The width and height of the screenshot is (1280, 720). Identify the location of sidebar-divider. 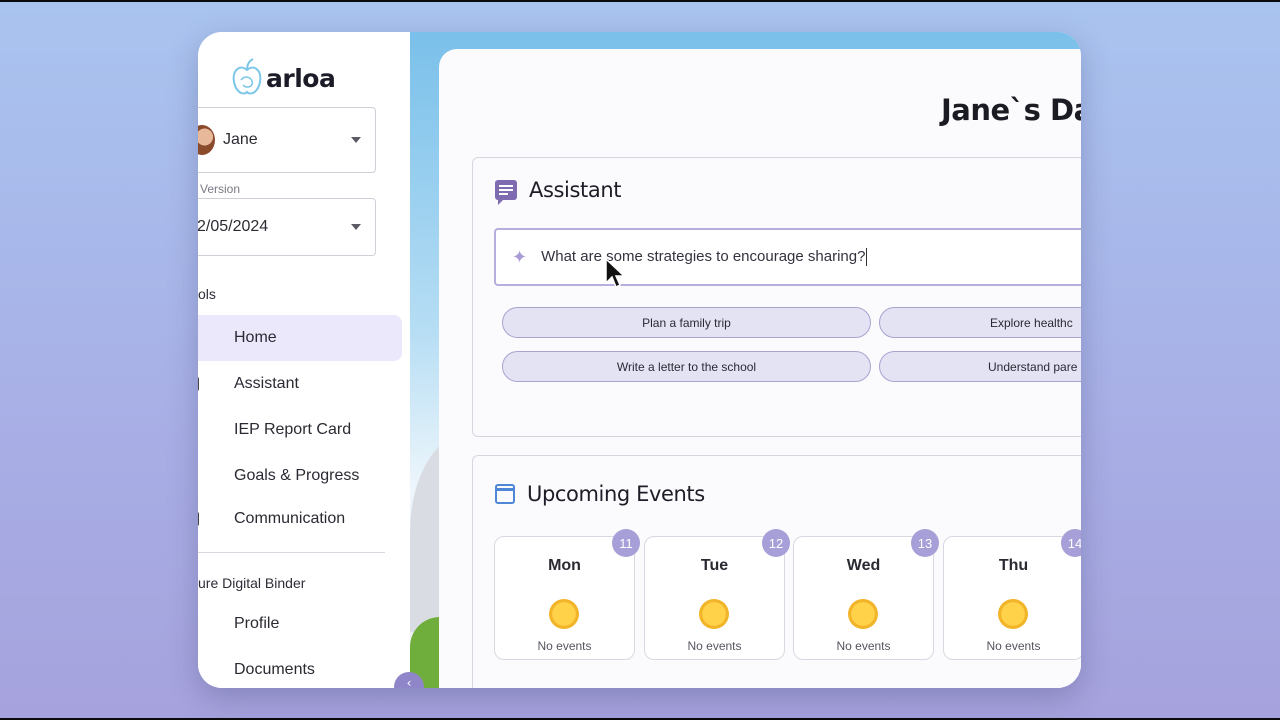
(291, 552).